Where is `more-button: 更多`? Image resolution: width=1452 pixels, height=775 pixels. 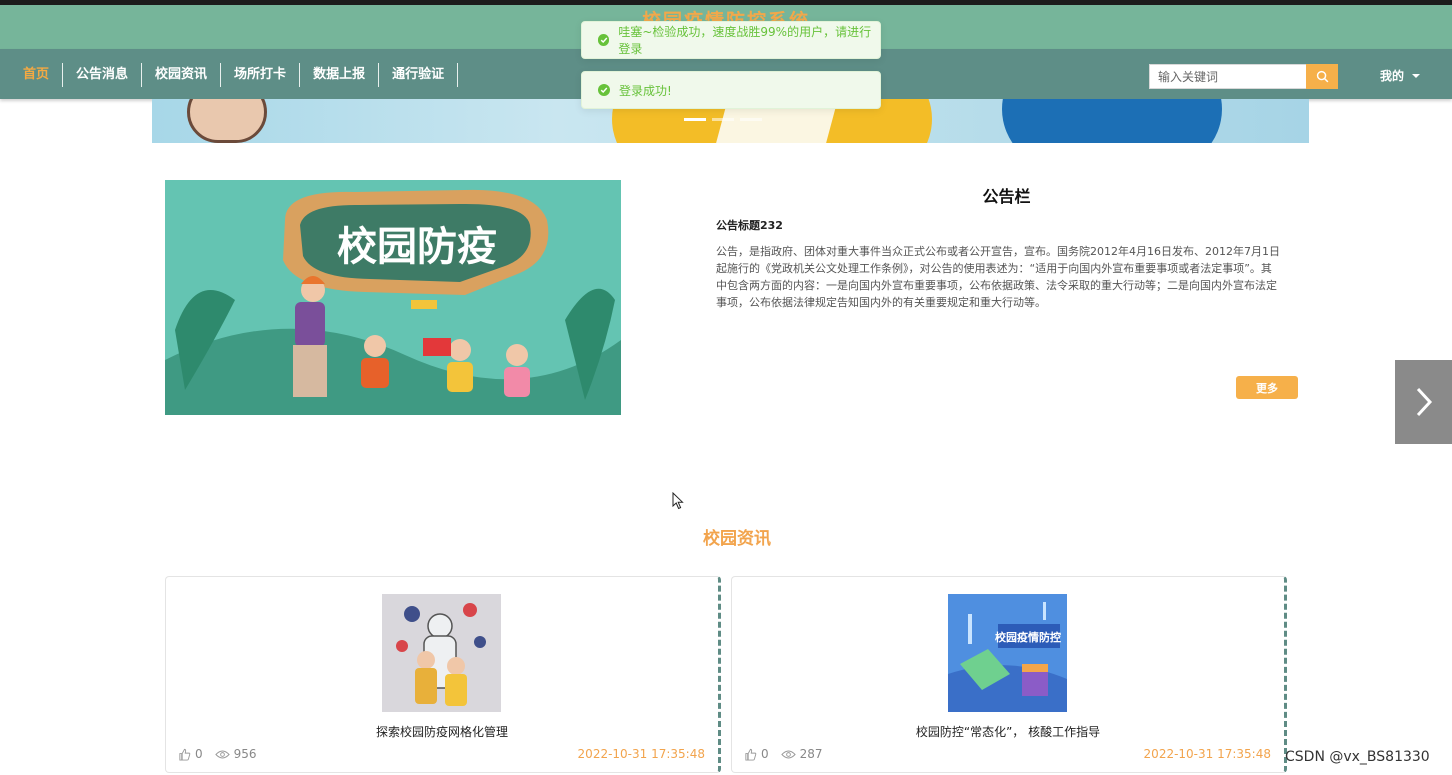
more-button: 更多 is located at coordinates (1267, 387).